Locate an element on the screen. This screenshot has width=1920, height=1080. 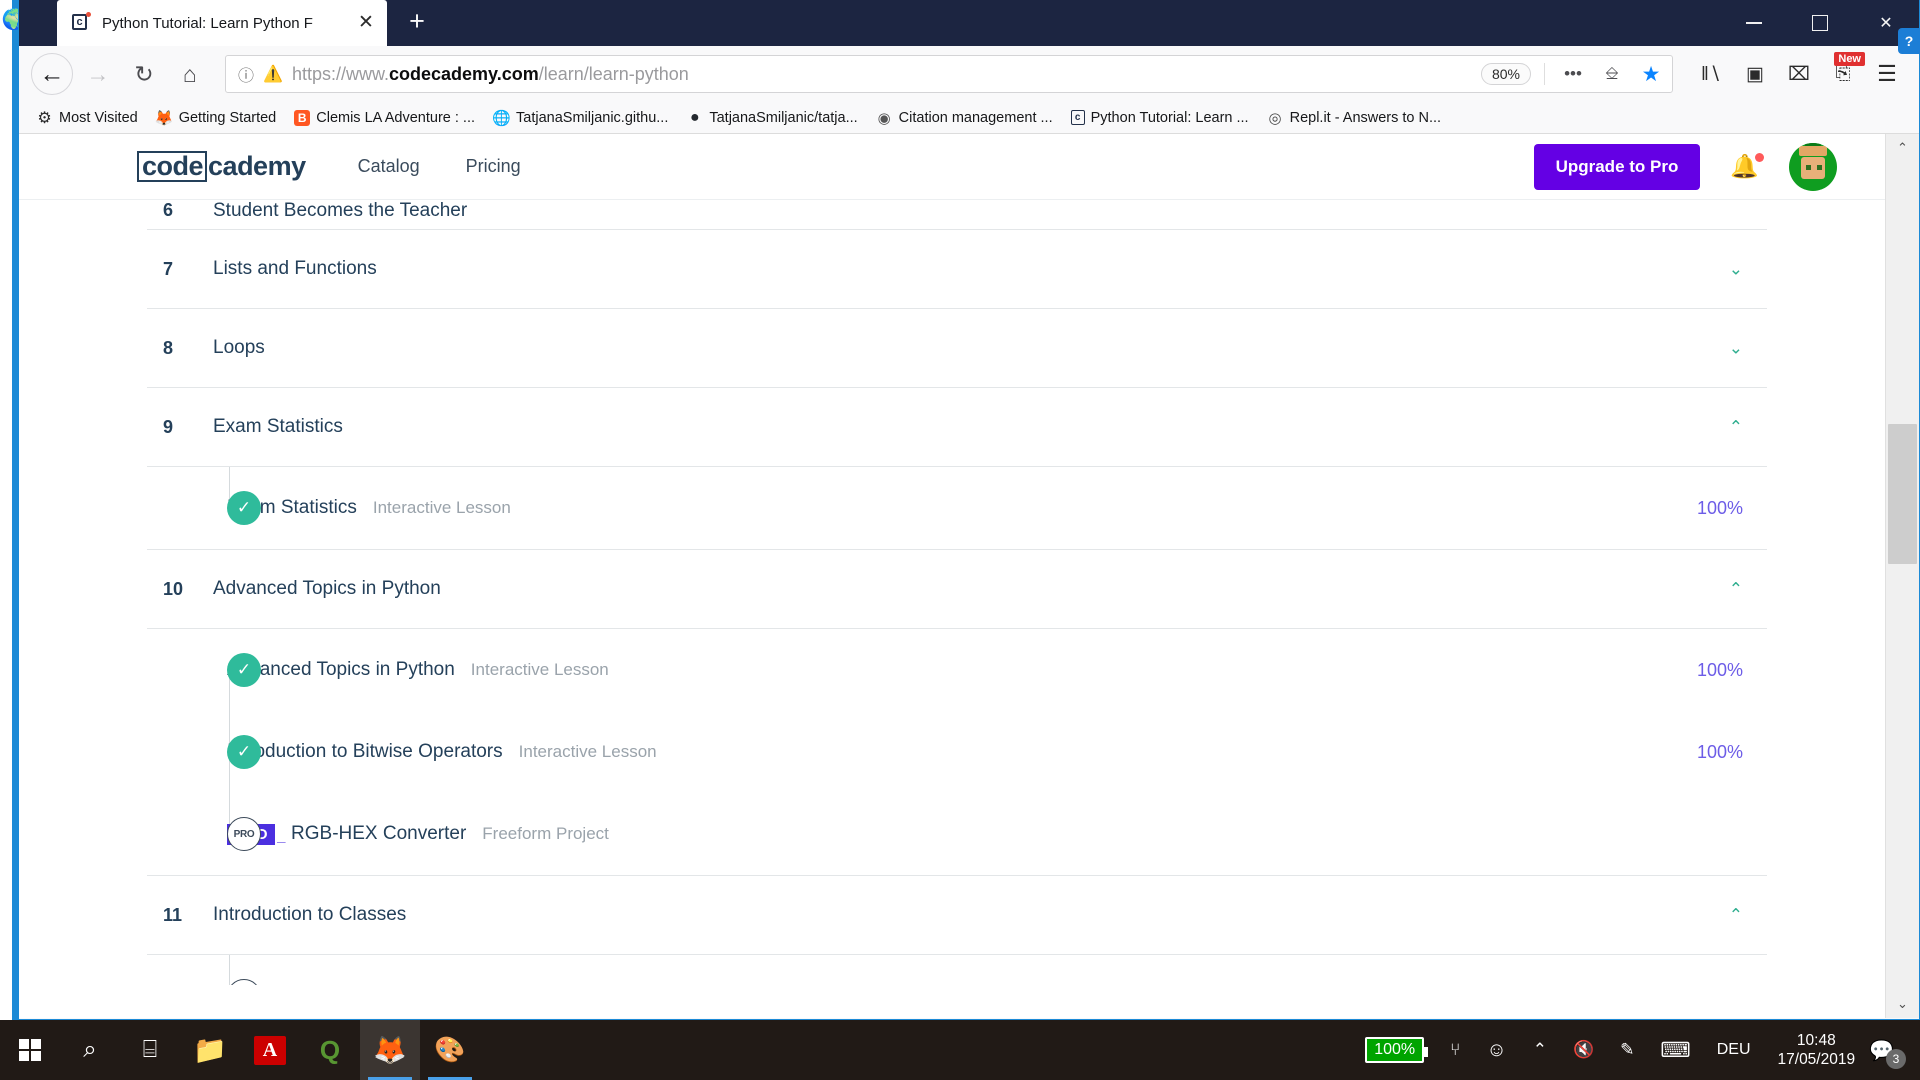
reload-button: ↻ is located at coordinates (144, 74).